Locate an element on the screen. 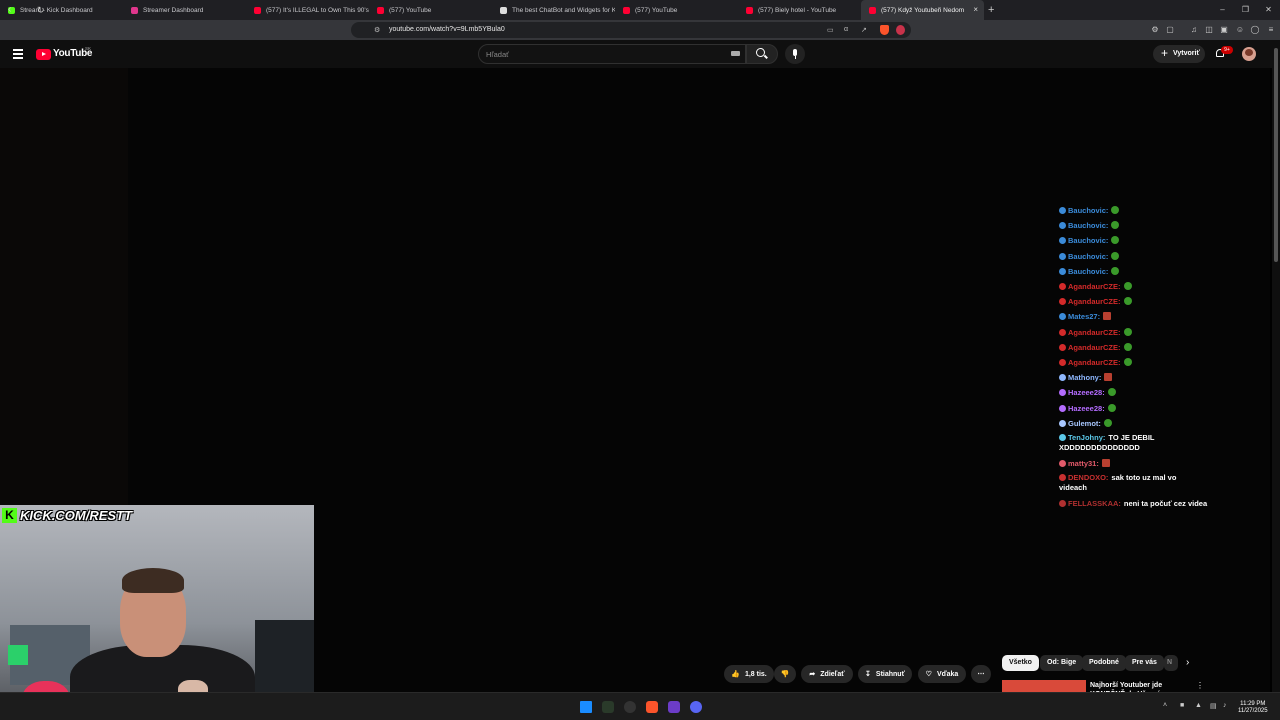 The width and height of the screenshot is (1280, 720). chat-username: Bauchovic: is located at coordinates (1088, 226).